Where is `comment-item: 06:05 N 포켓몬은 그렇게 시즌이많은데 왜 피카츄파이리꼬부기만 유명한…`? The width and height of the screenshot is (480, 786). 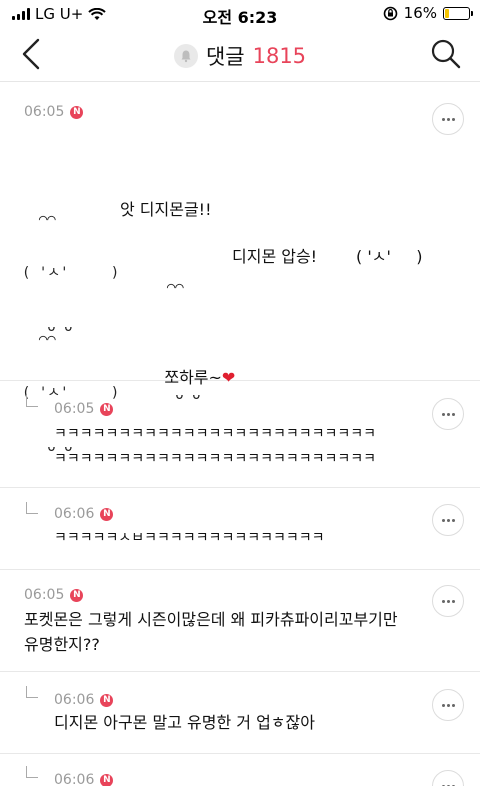
comment-item: 06:05 N 포켓몬은 그렇게 시즌이많은데 왜 피카츄파이리꼬부기만 유명한… is located at coordinates (240, 621).